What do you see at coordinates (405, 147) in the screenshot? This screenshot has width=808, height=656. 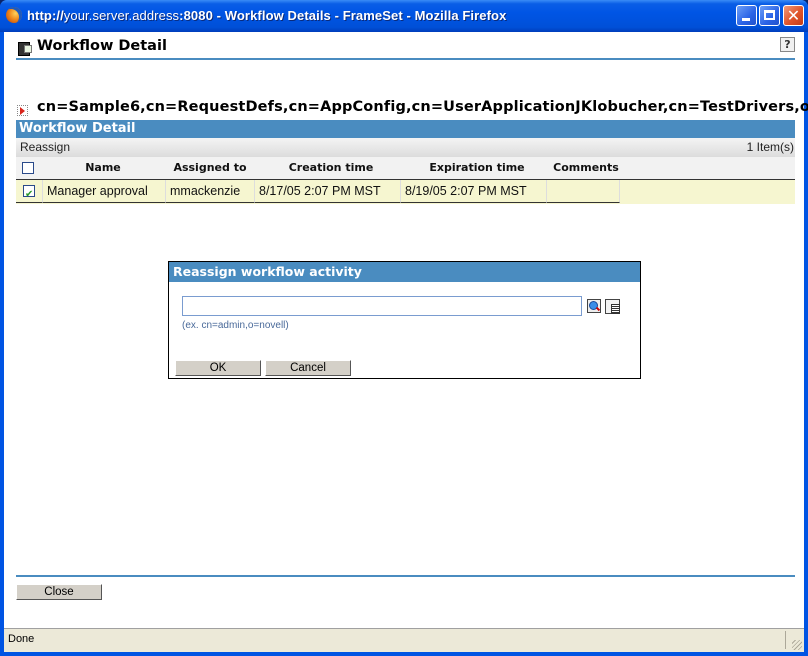 I see `table-toolbar: Reassign 1 Item(s)` at bounding box center [405, 147].